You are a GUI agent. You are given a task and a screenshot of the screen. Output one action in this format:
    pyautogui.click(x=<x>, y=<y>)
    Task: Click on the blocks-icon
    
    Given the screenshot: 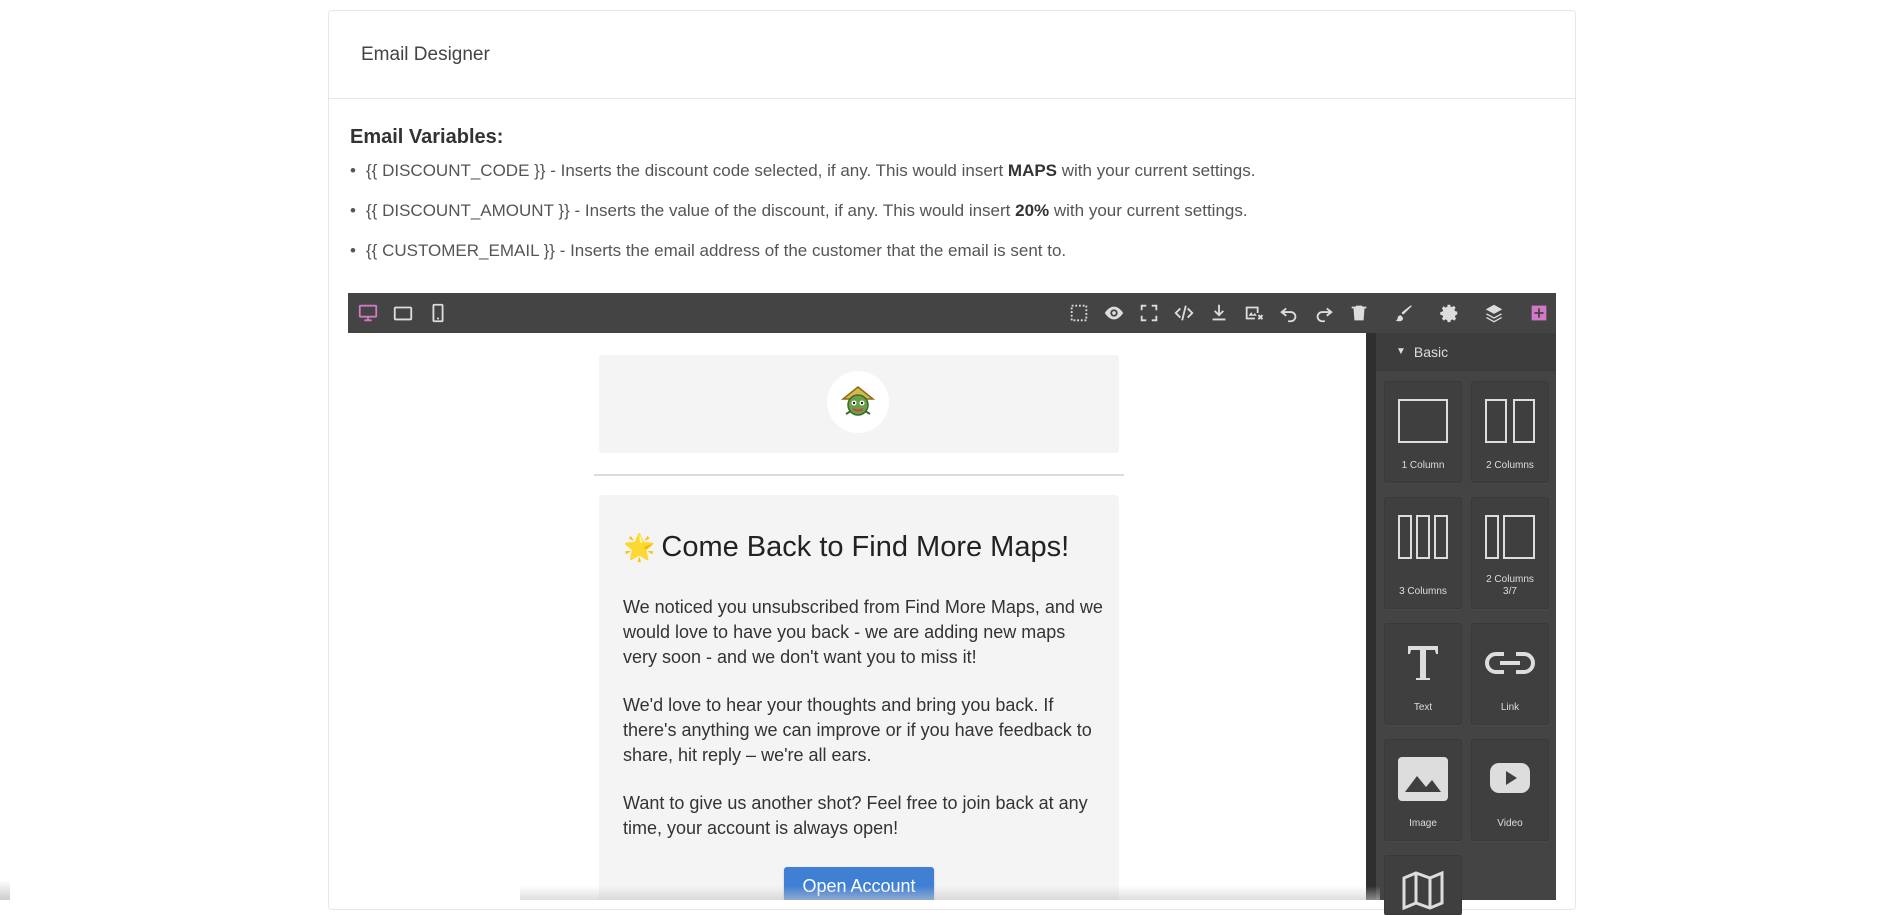 What is the action you would take?
    pyautogui.click(x=1538, y=313)
    